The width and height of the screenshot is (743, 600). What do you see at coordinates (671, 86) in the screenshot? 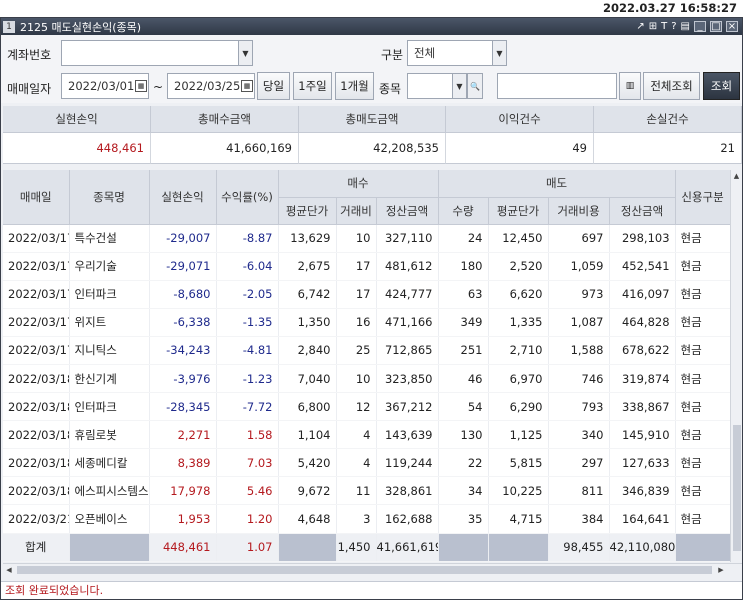
I see `search-all-button: 전체조회` at bounding box center [671, 86].